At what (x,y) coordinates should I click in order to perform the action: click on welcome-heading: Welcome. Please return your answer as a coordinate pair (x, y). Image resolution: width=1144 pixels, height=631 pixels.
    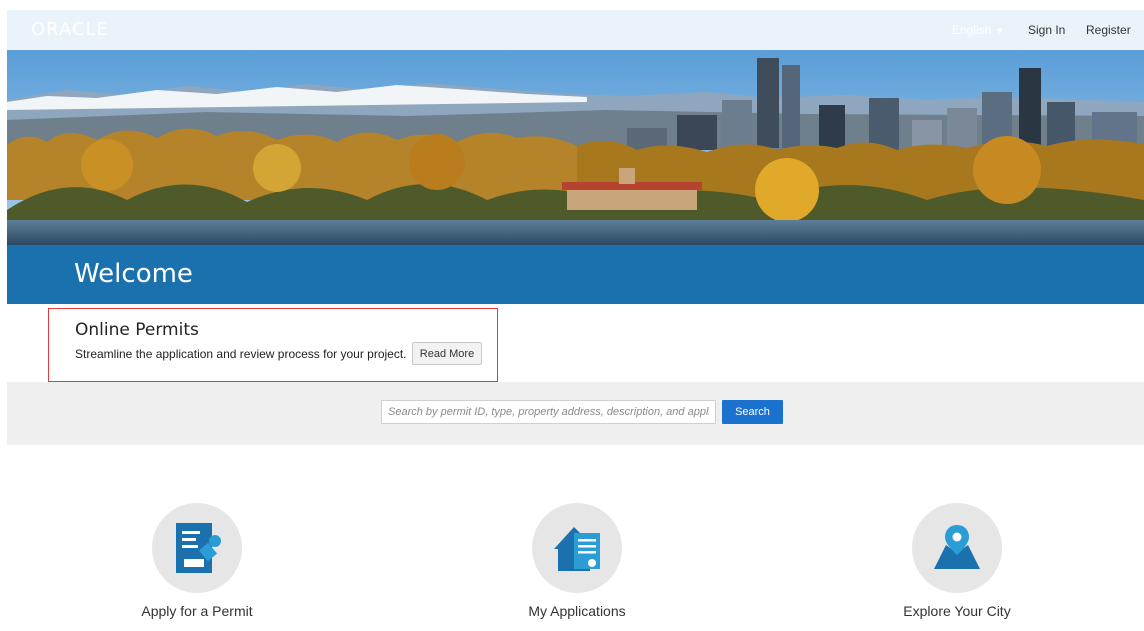
    Looking at the image, I should click on (133, 274).